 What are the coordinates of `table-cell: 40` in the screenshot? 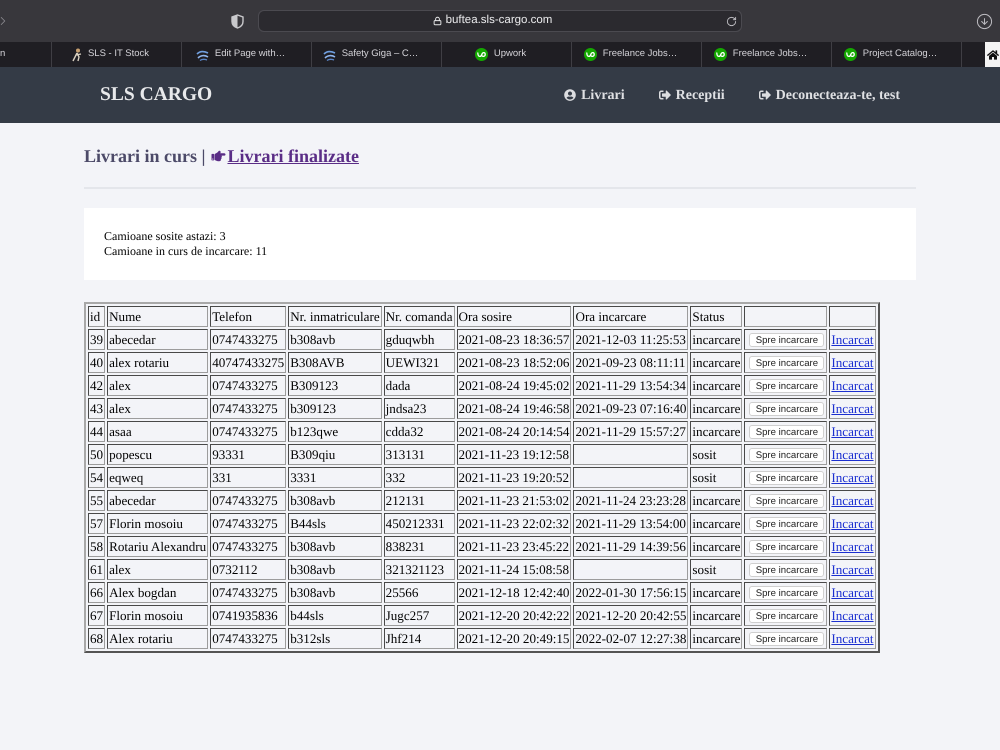 It's located at (97, 362).